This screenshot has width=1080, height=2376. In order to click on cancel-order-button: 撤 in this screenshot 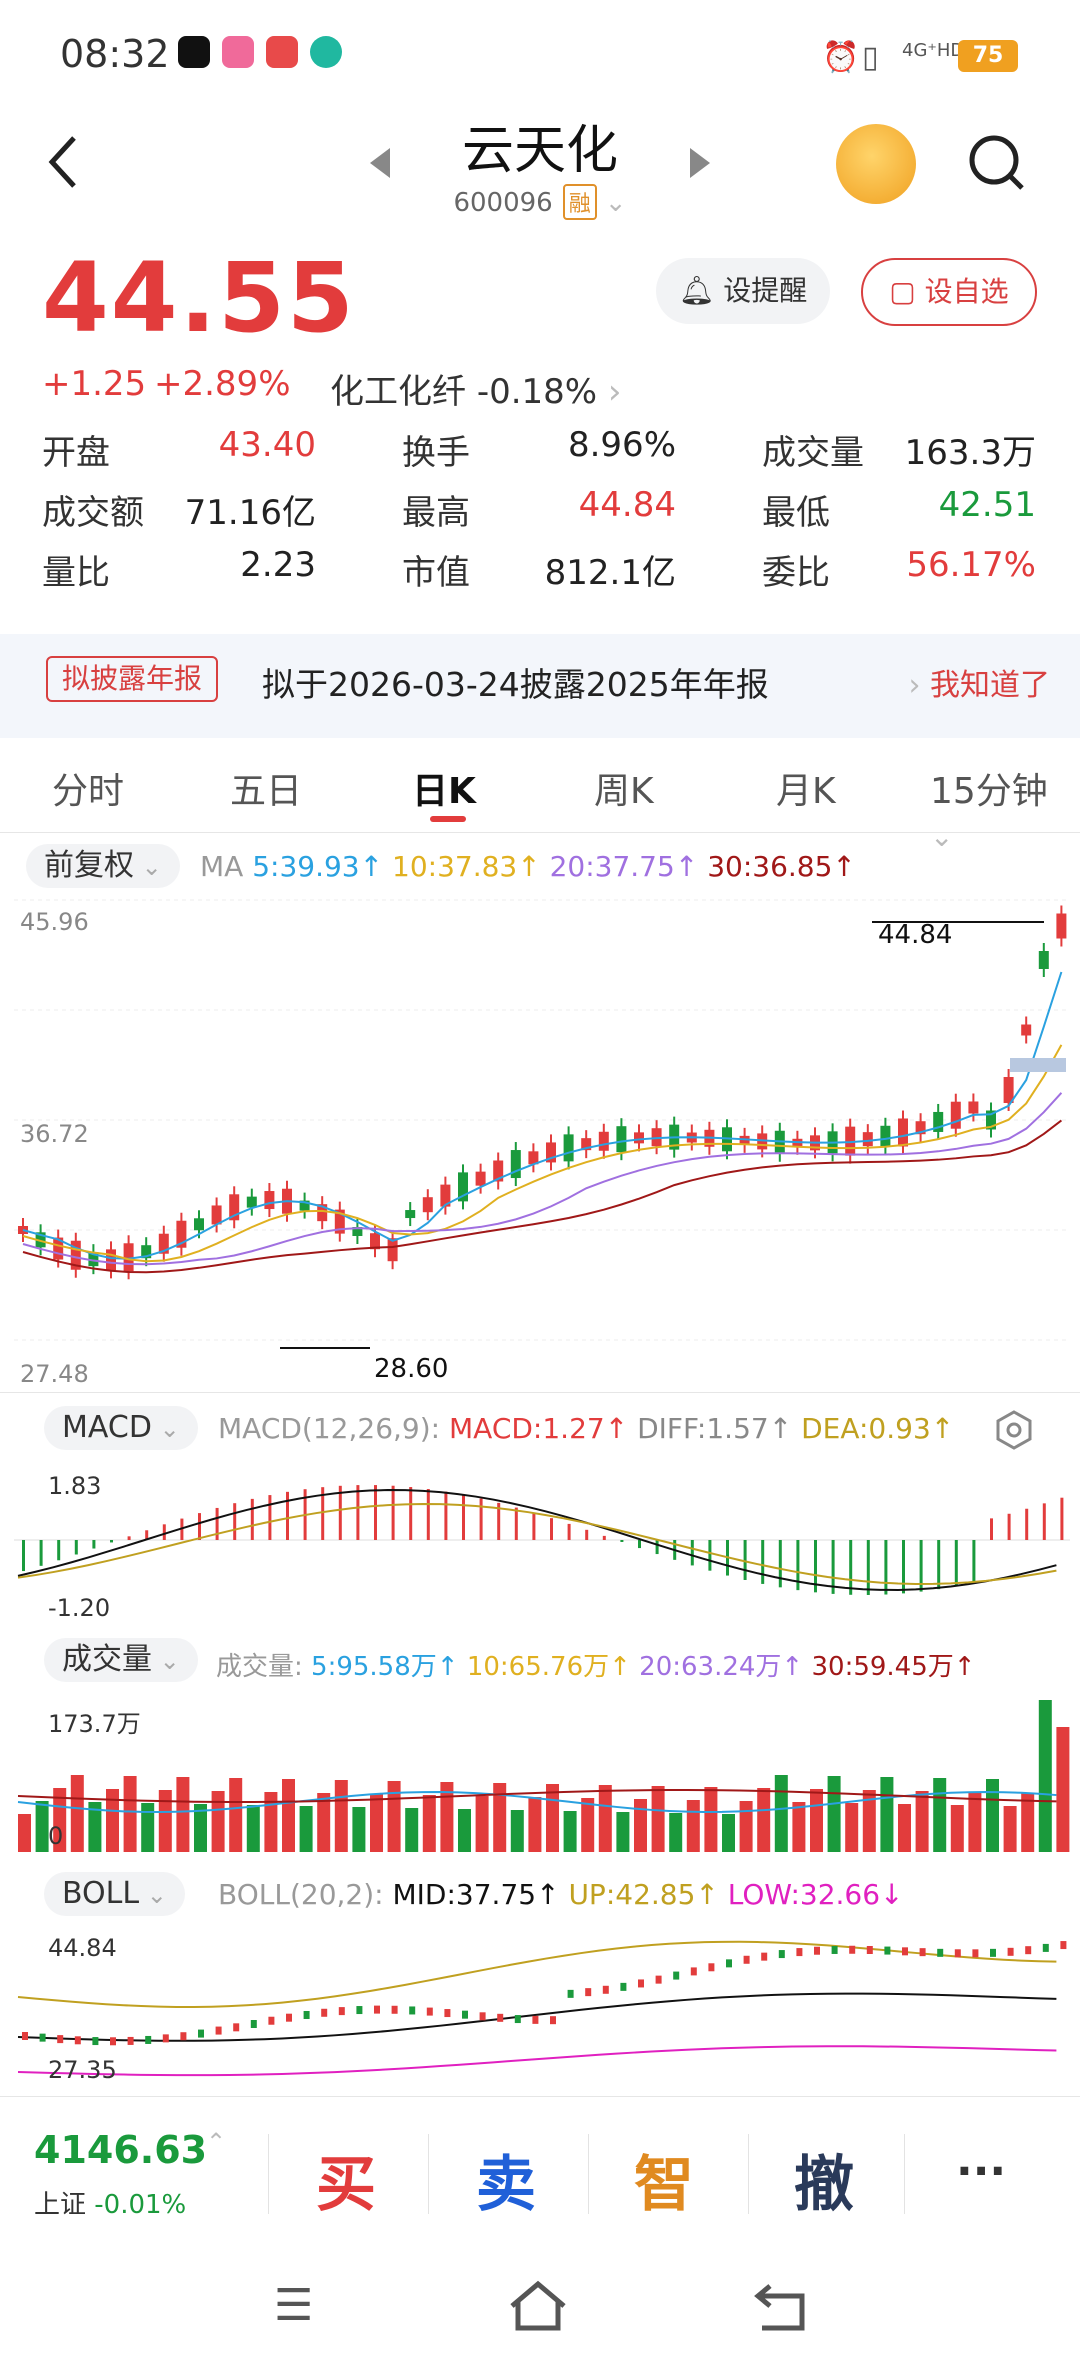, I will do `click(824, 2179)`.